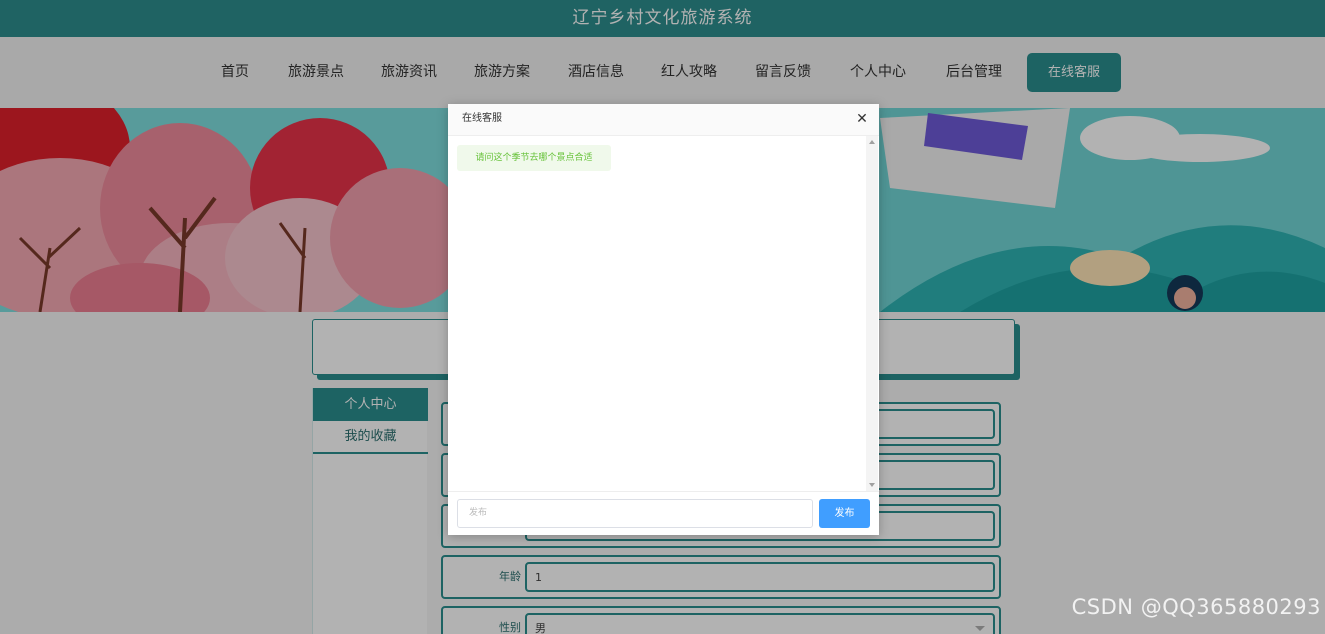 The height and width of the screenshot is (634, 1325). Describe the element at coordinates (635, 513) in the screenshot. I see `chat-message-input: 发布` at that location.